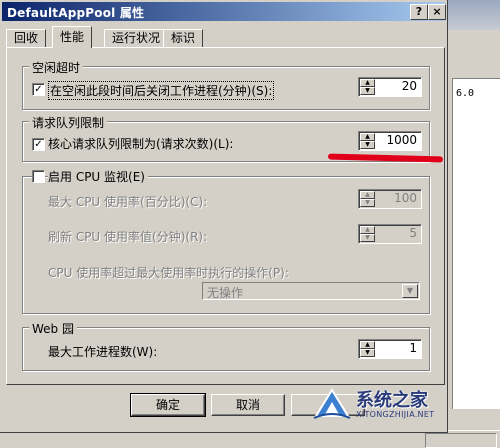 This screenshot has height=448, width=500. I want to click on tab-health: 运行状况, so click(136, 38).